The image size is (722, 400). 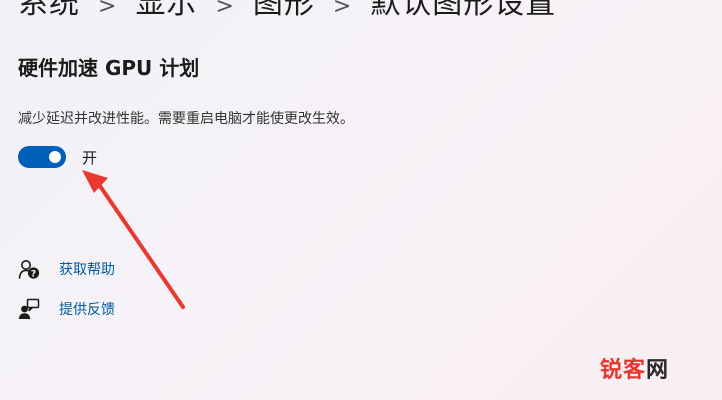 What do you see at coordinates (87, 309) in the screenshot?
I see `give-feedback-link: 提供反馈` at bounding box center [87, 309].